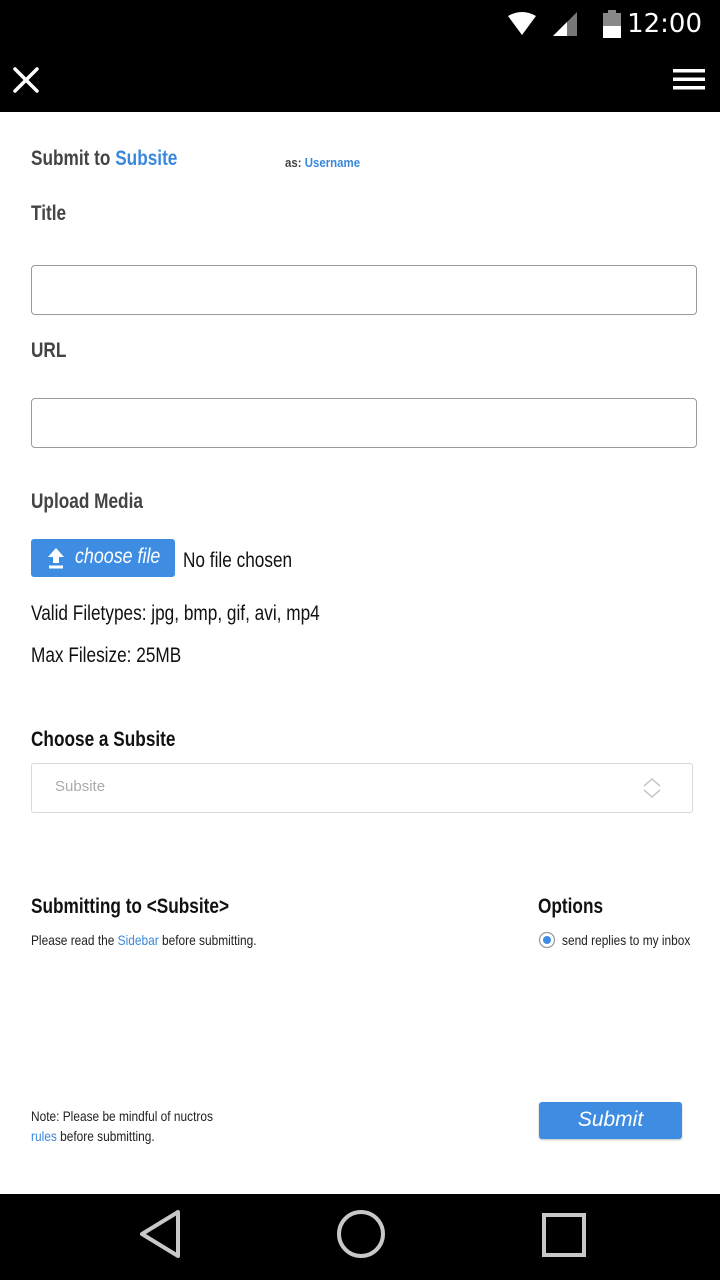 This screenshot has width=720, height=1280. What do you see at coordinates (118, 556) in the screenshot?
I see `choose-file-label: choose file` at bounding box center [118, 556].